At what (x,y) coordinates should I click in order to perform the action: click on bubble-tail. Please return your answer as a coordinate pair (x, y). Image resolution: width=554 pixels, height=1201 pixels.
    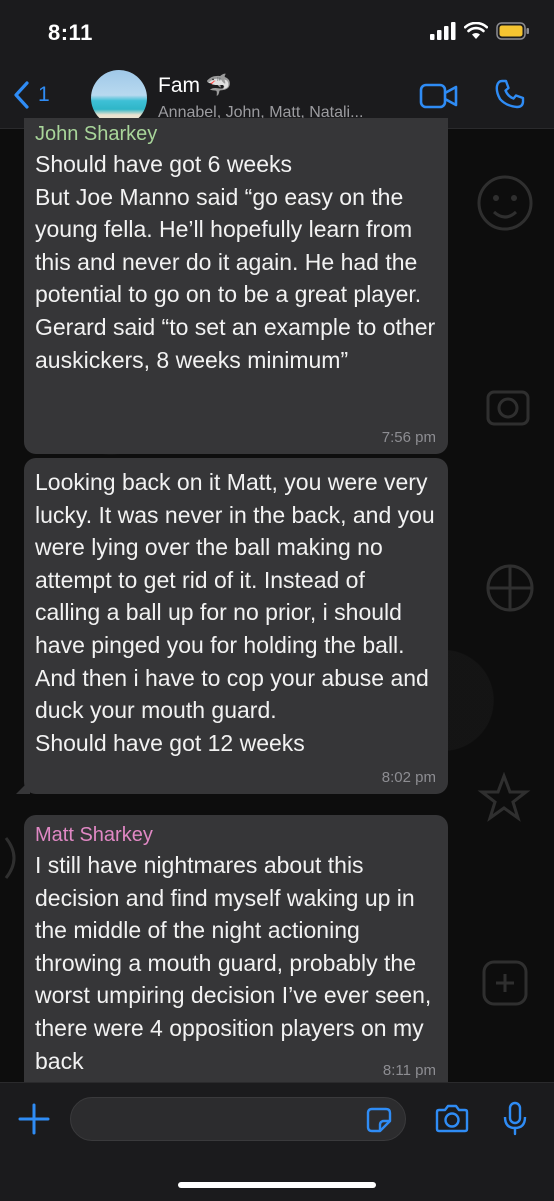
    Looking at the image, I should click on (23, 787).